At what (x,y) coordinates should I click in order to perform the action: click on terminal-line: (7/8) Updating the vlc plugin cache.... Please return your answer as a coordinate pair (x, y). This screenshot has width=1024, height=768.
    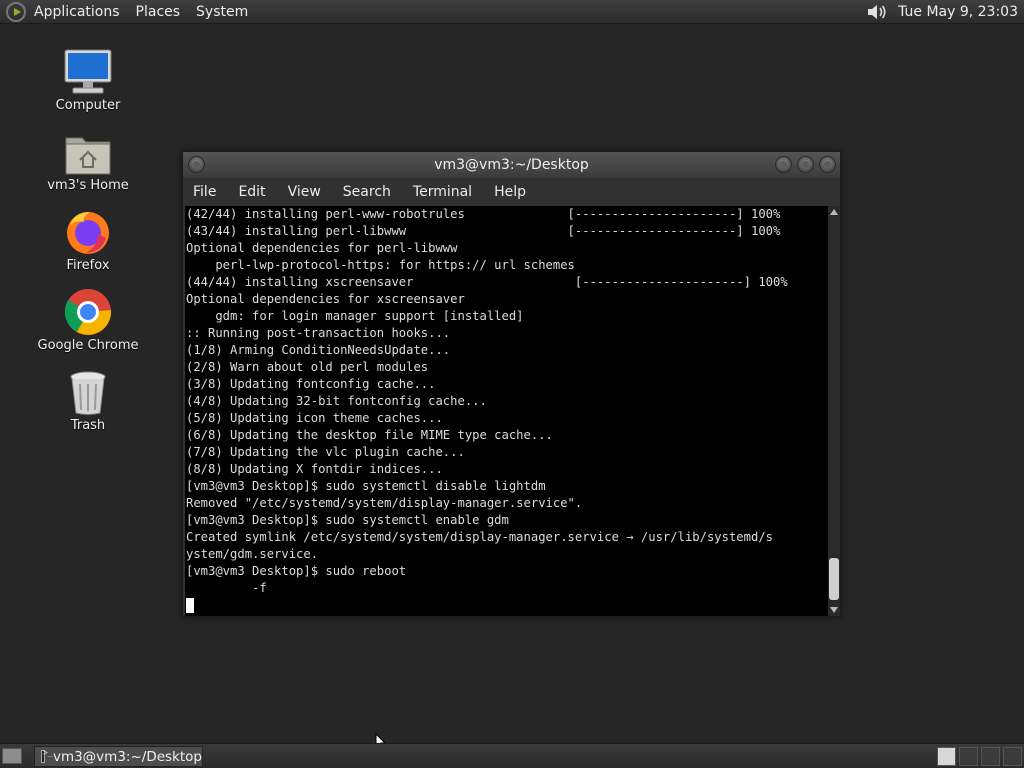
    Looking at the image, I should click on (325, 452).